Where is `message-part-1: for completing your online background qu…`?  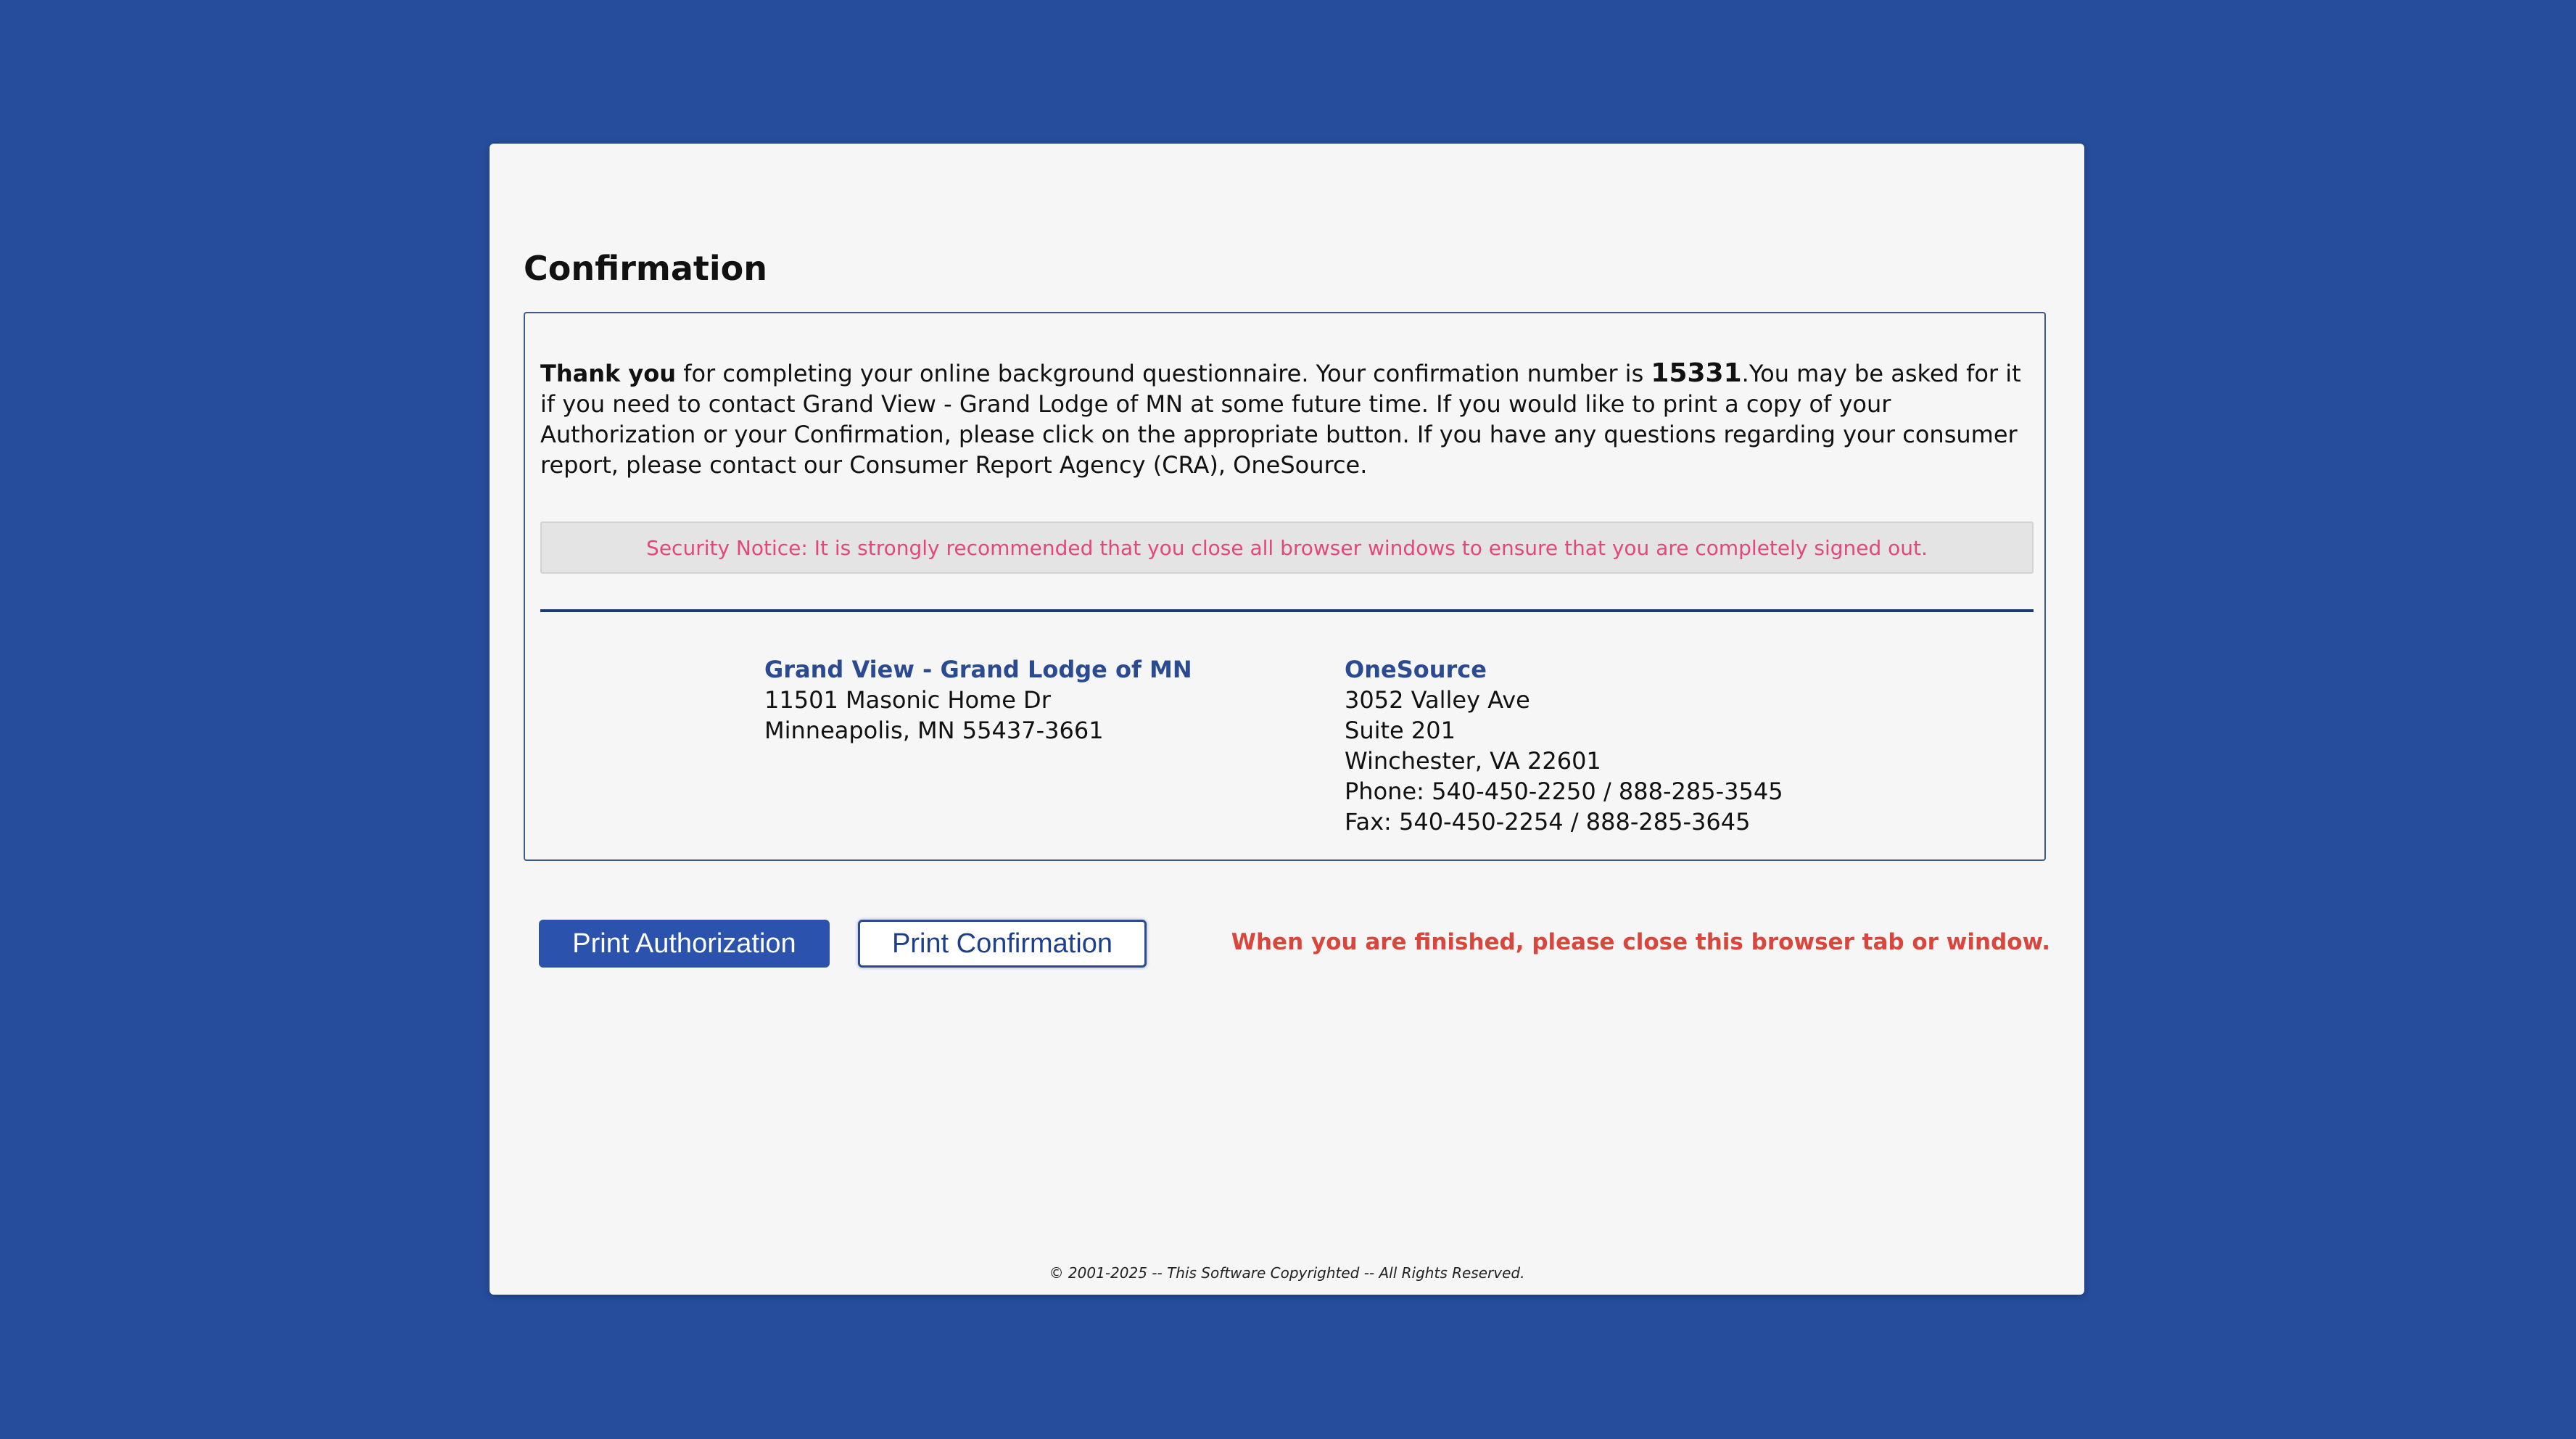
message-part-1: for completing your online background qu… is located at coordinates (1163, 374).